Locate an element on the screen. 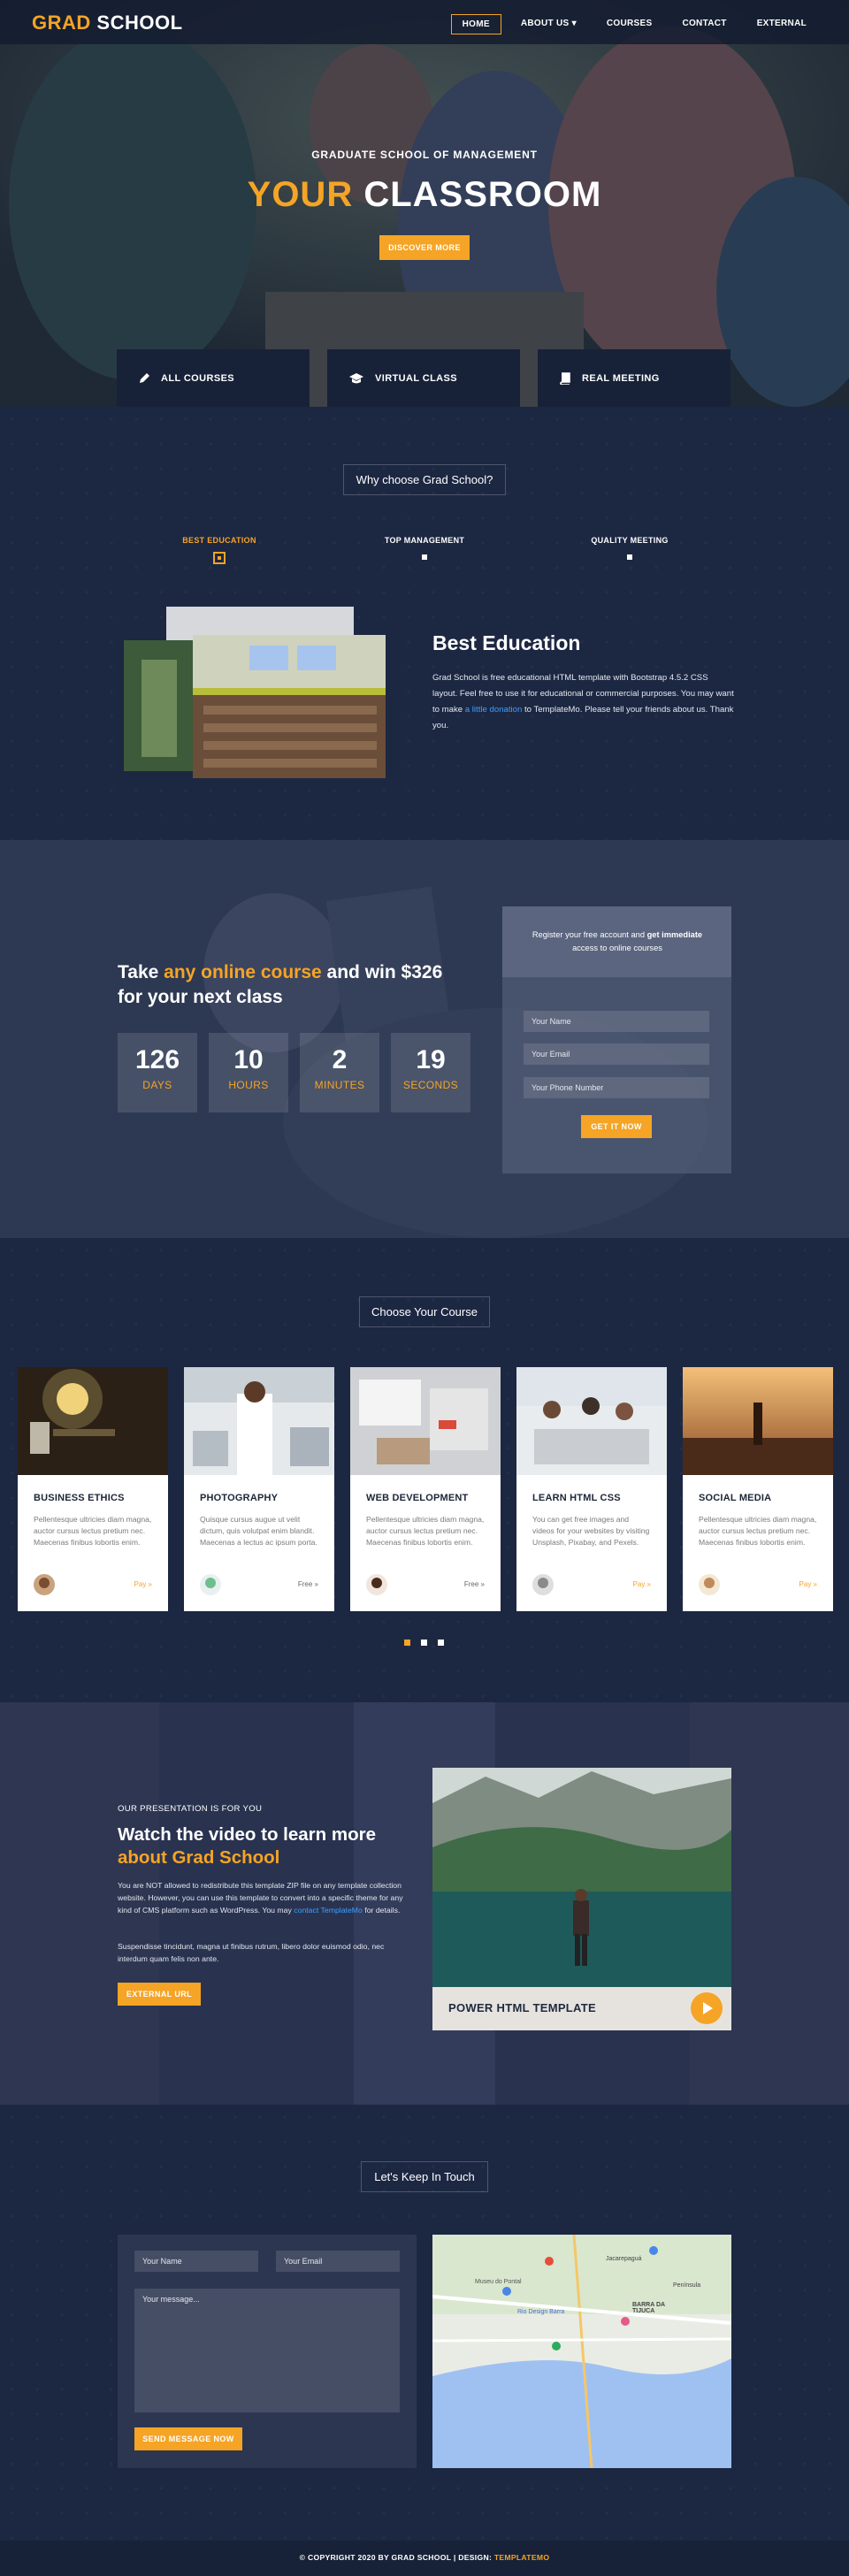  nav-home: HOME is located at coordinates (476, 24).